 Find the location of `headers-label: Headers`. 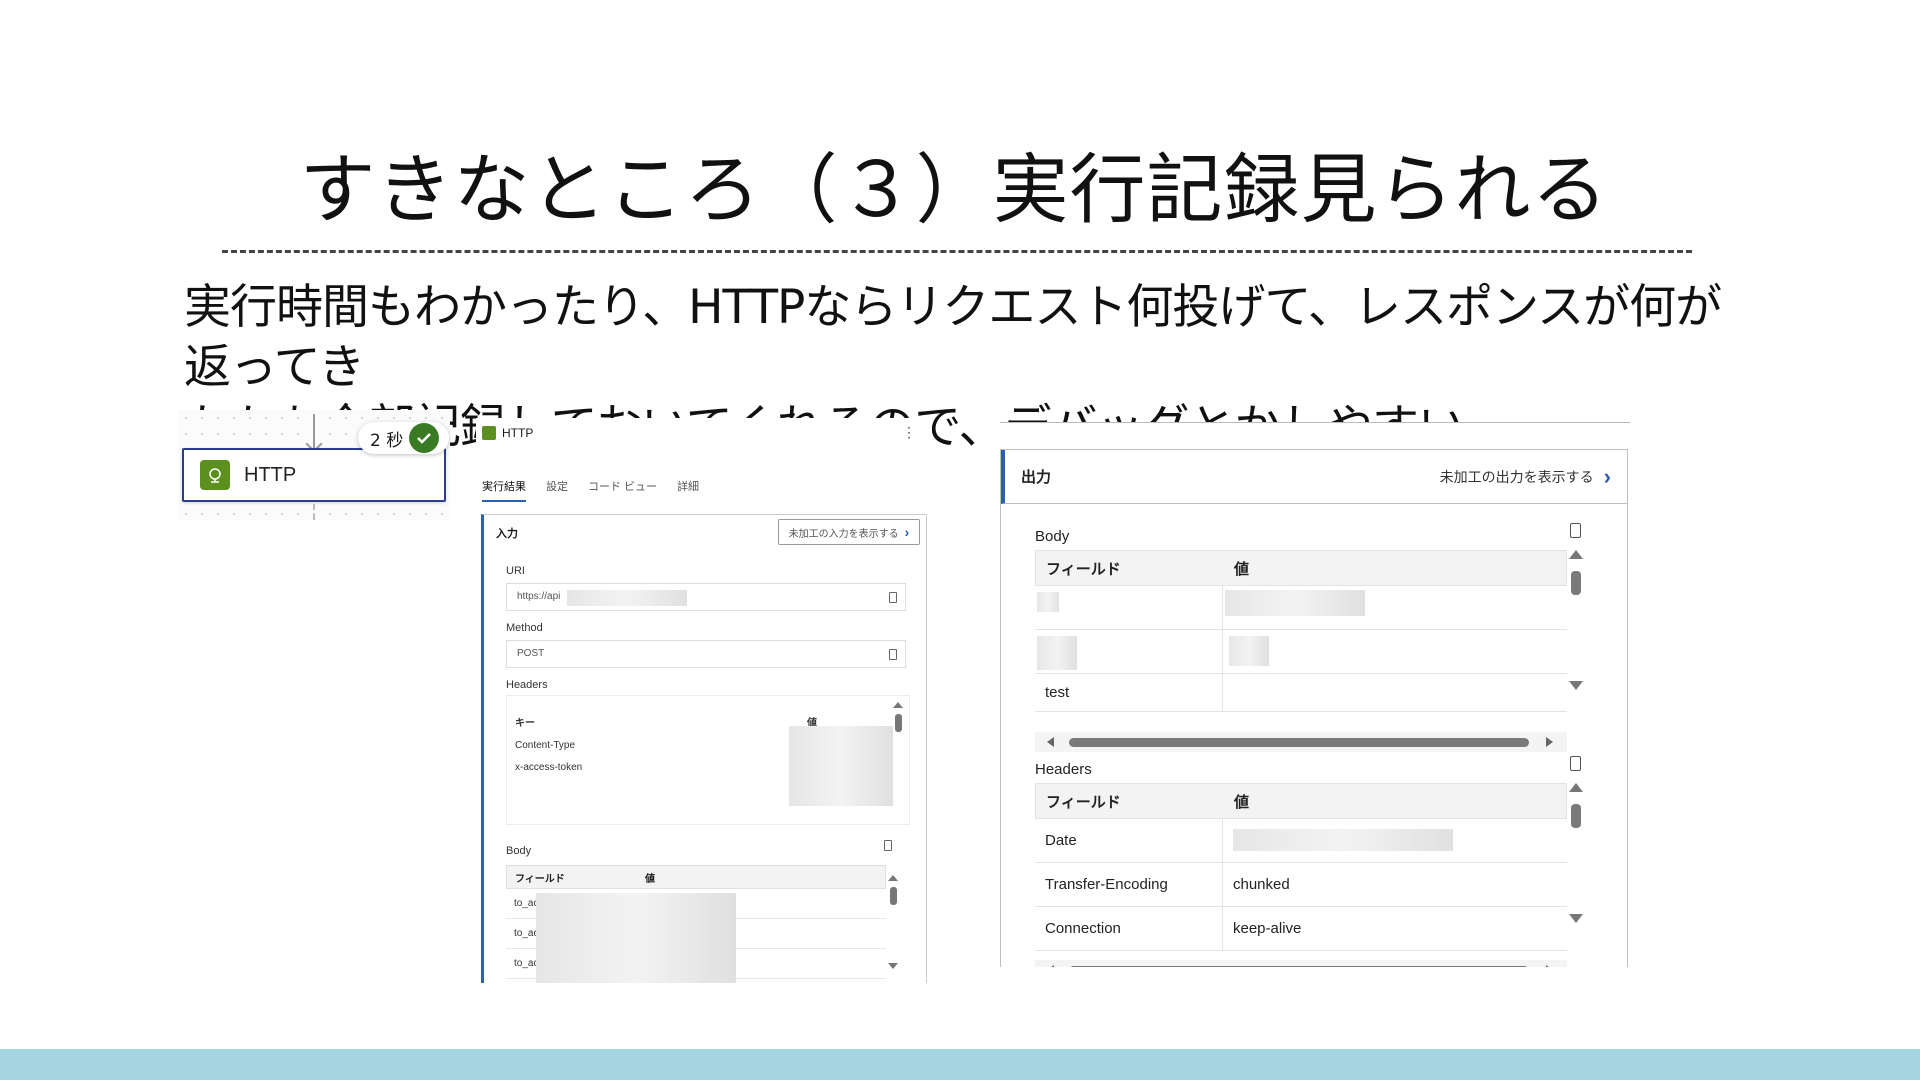

headers-label: Headers is located at coordinates (527, 685).